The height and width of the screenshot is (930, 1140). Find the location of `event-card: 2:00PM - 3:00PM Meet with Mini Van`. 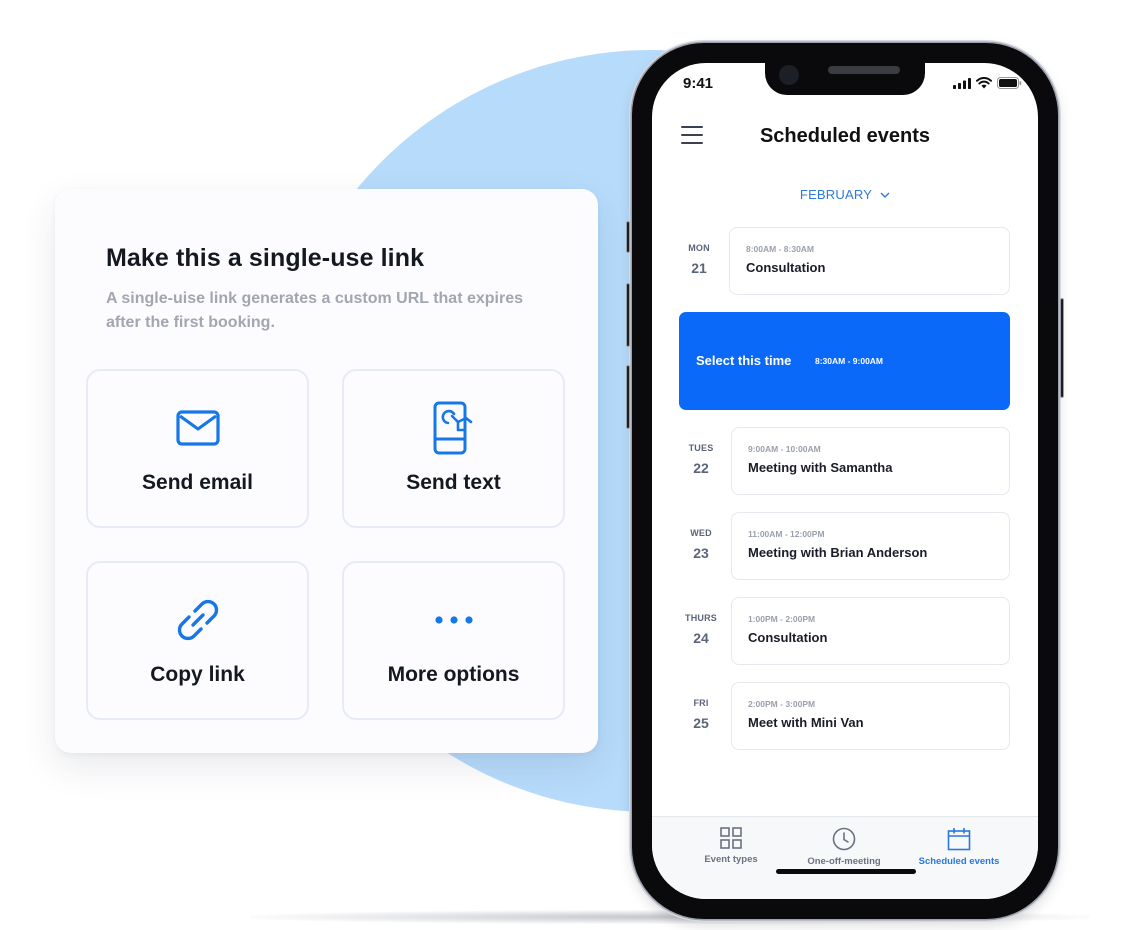

event-card: 2:00PM - 3:00PM Meet with Mini Van is located at coordinates (870, 716).